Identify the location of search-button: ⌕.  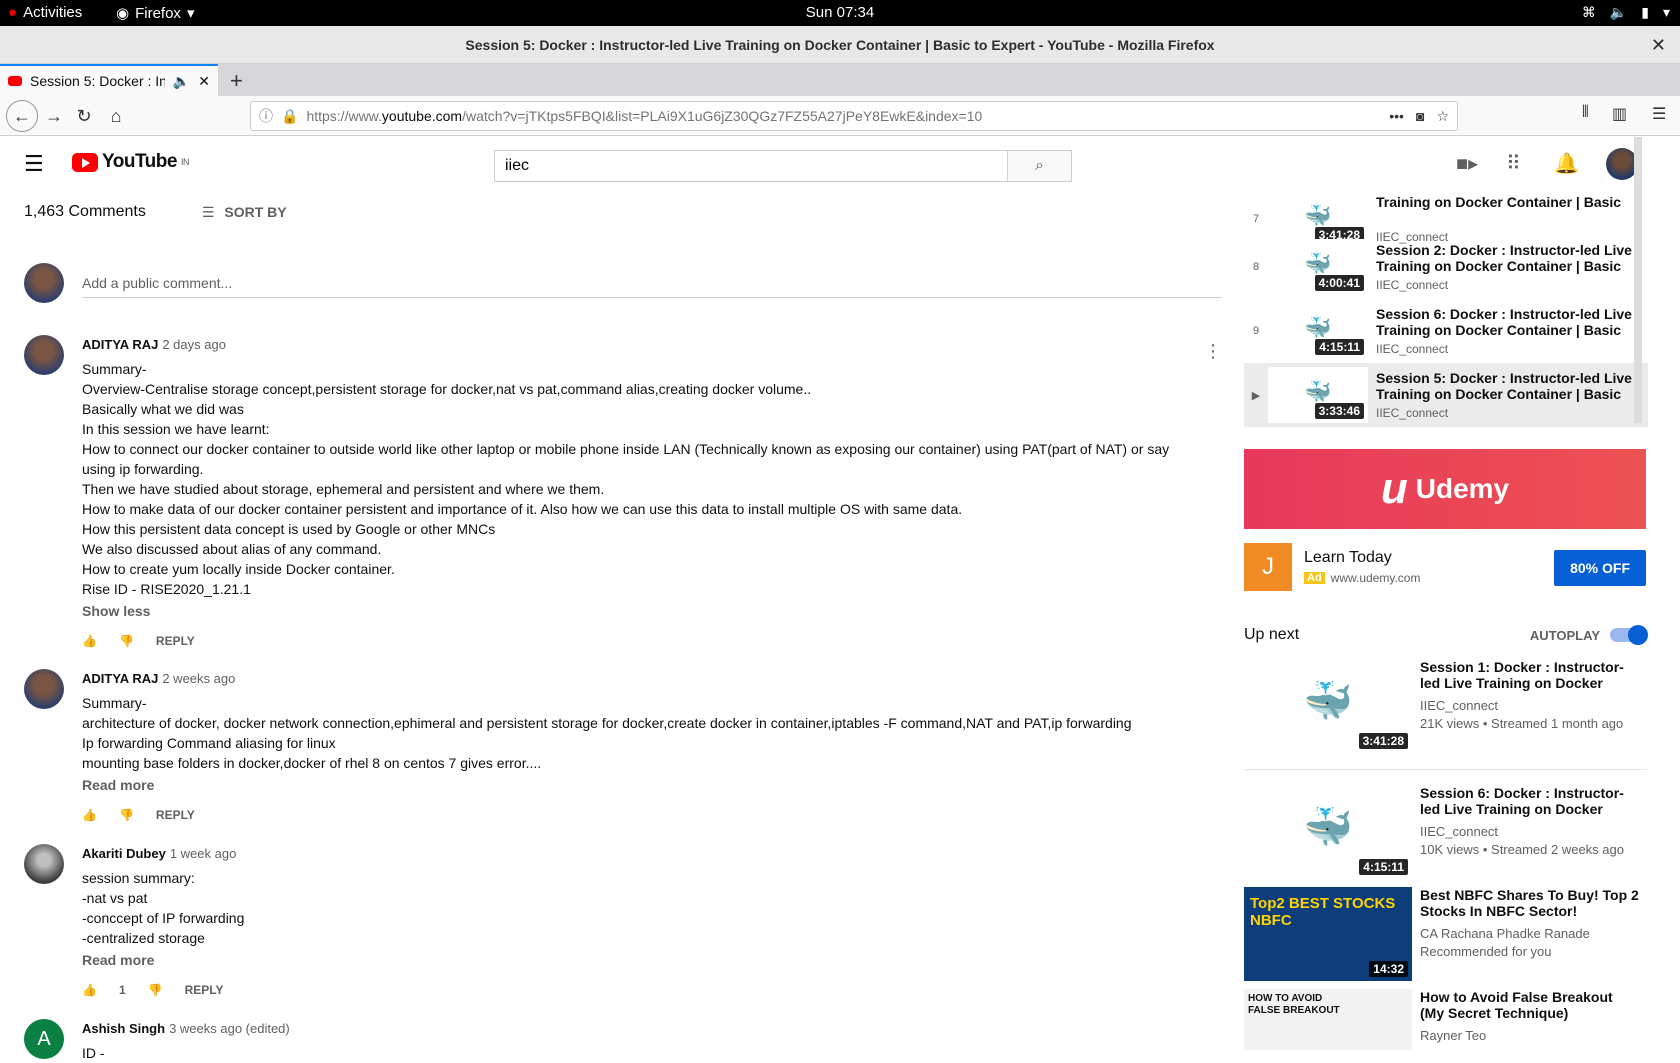
(1039, 166).